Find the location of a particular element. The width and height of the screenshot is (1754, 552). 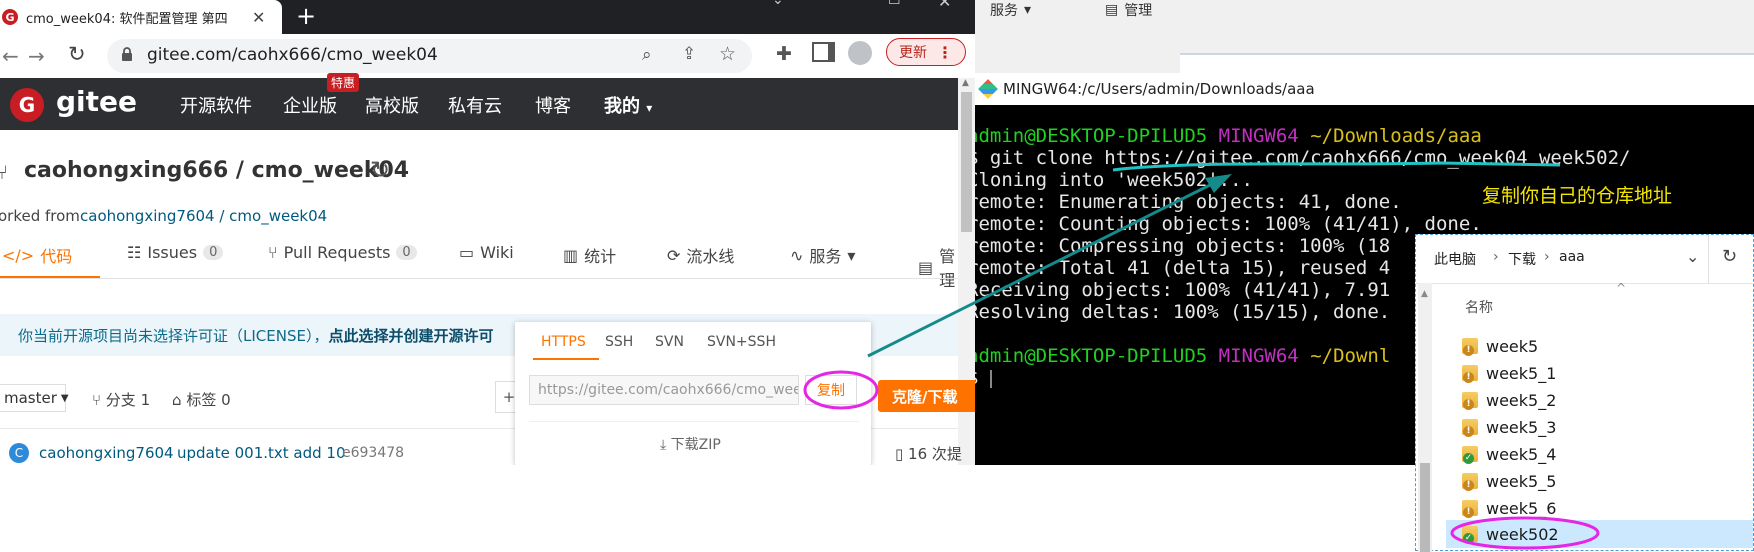

close-window-icon: ✕ is located at coordinates (944, 5).